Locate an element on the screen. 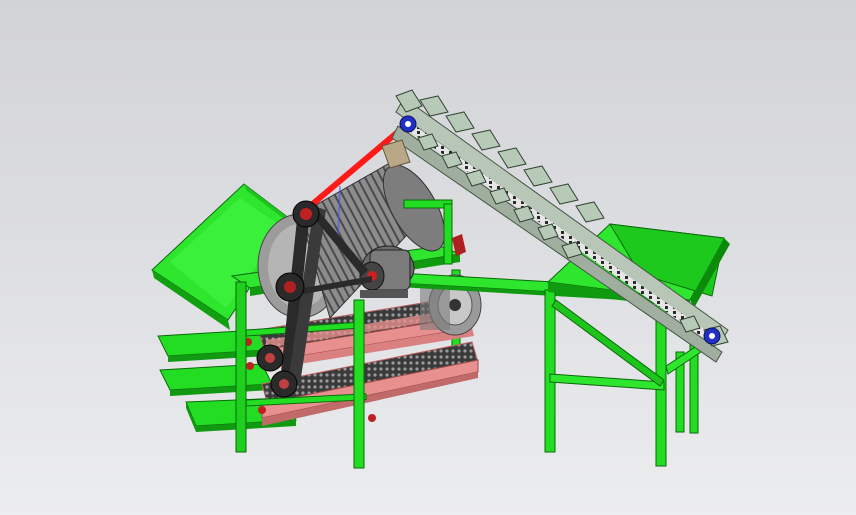 The height and width of the screenshot is (515, 856). conveyor-top-sprocket is located at coordinates (408, 124).